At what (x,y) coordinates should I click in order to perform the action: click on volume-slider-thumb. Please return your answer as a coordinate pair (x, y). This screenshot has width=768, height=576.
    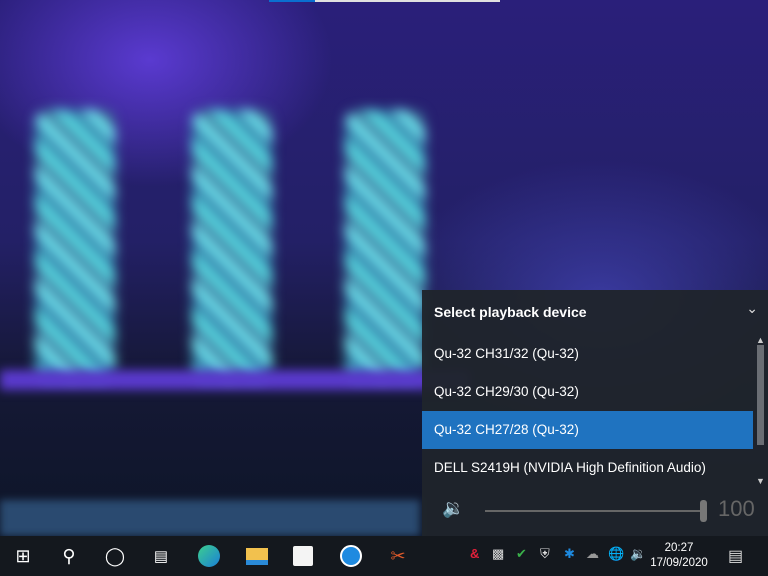
    Looking at the image, I should click on (703, 511).